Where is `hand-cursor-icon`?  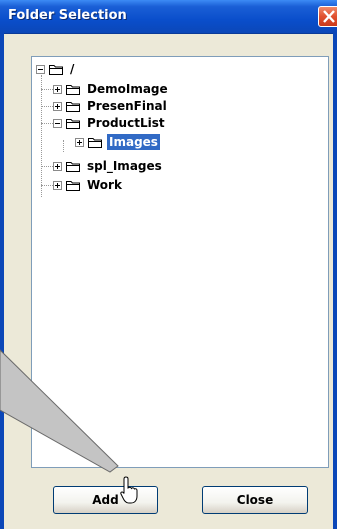
hand-cursor-icon is located at coordinates (129, 490).